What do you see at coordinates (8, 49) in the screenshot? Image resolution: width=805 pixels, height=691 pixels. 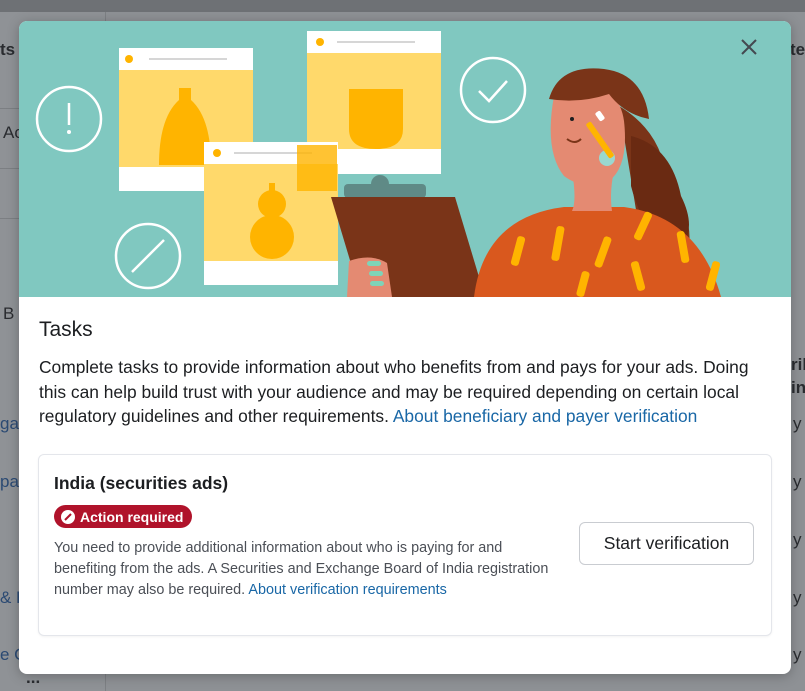 I see `background-text: ts` at bounding box center [8, 49].